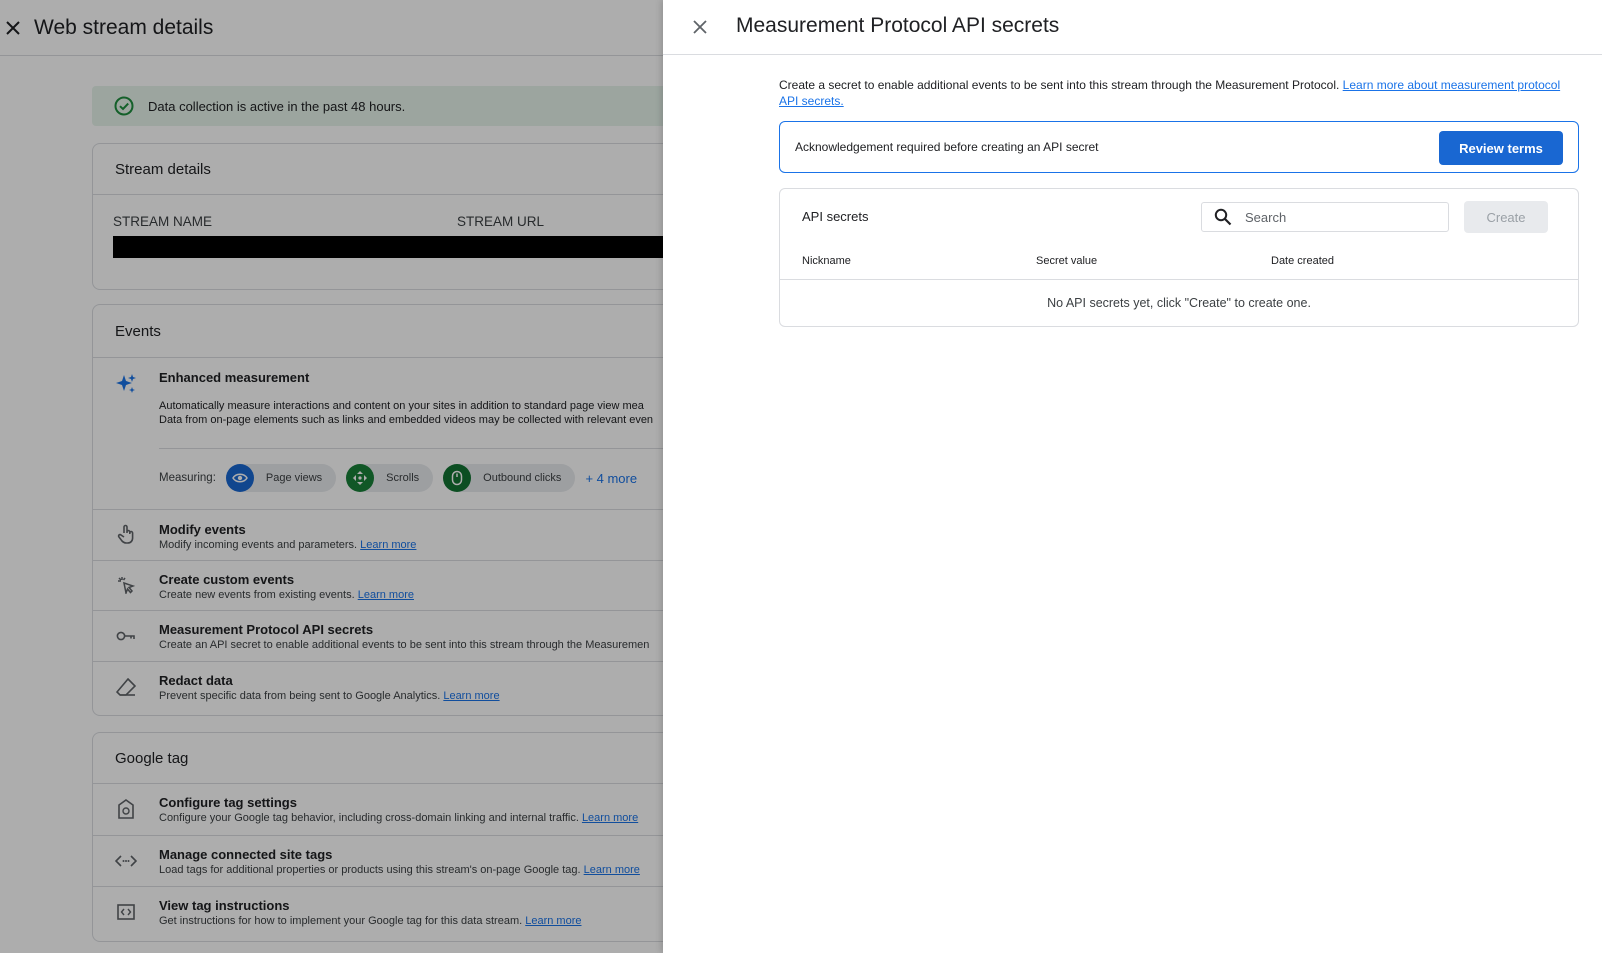 Image resolution: width=1602 pixels, height=953 pixels. What do you see at coordinates (835, 216) in the screenshot?
I see `api-secrets-title: API secrets` at bounding box center [835, 216].